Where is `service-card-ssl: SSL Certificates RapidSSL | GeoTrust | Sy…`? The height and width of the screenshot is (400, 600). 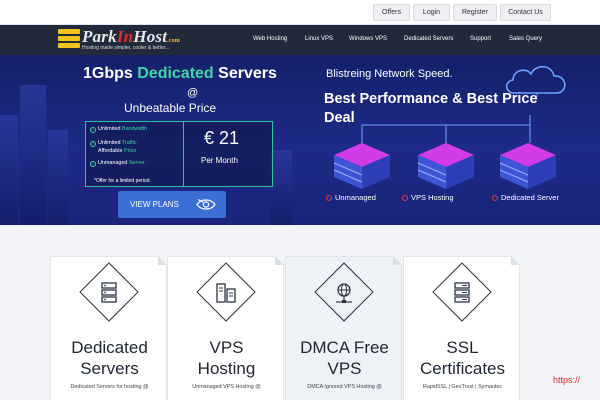 service-card-ssl: SSL Certificates RapidSSL | GeoTrust | Sy… is located at coordinates (461, 328).